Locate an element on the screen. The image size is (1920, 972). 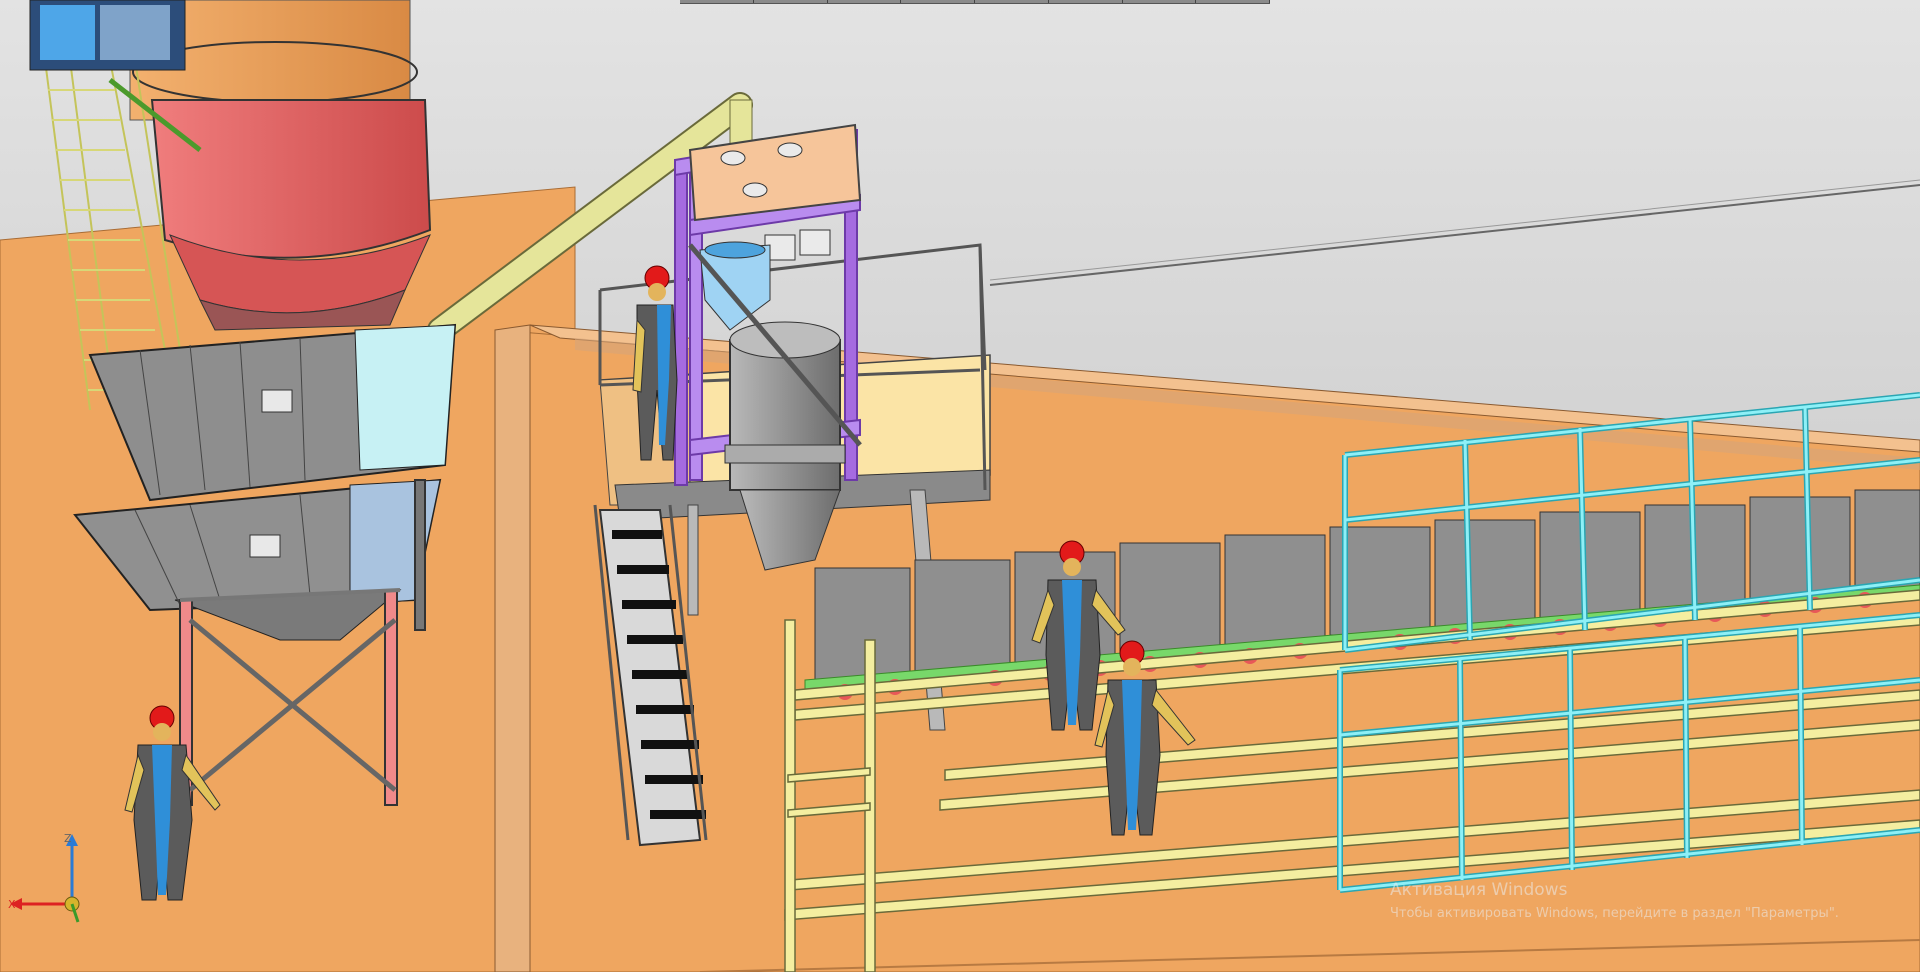
axis-x-label: X is located at coordinates (12, 904).